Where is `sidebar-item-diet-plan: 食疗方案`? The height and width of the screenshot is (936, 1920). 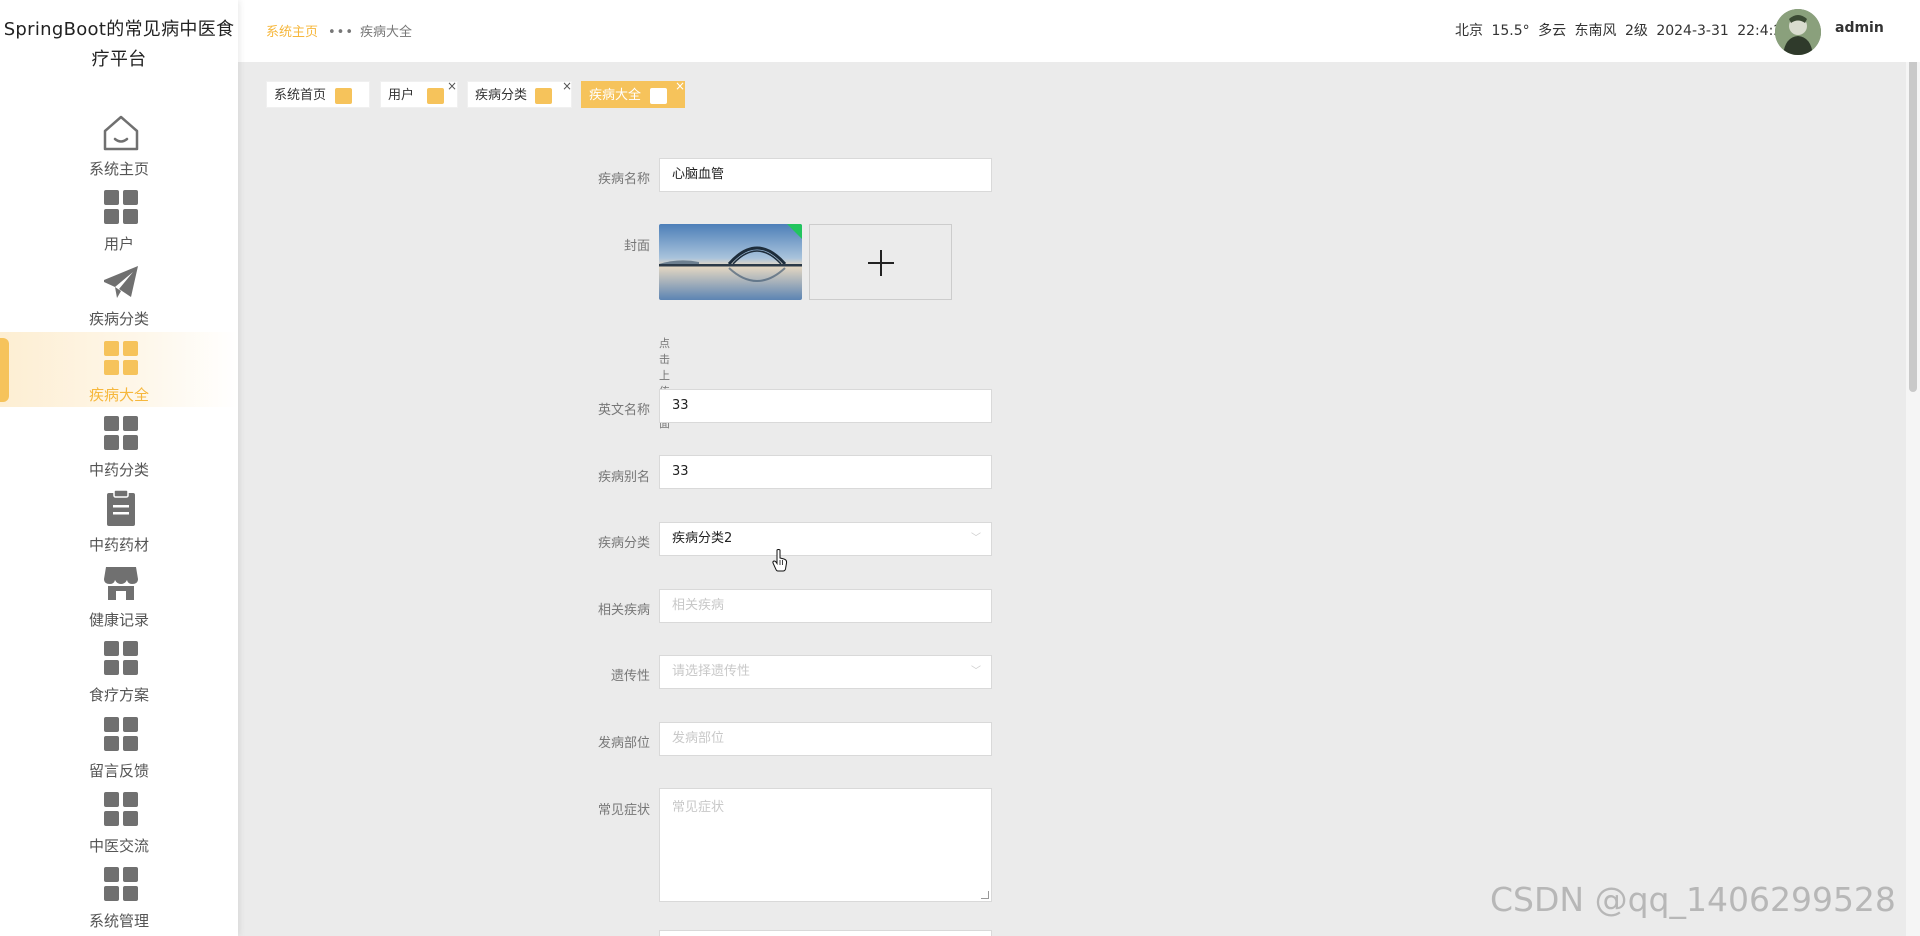 sidebar-item-diet-plan: 食疗方案 is located at coordinates (119, 669).